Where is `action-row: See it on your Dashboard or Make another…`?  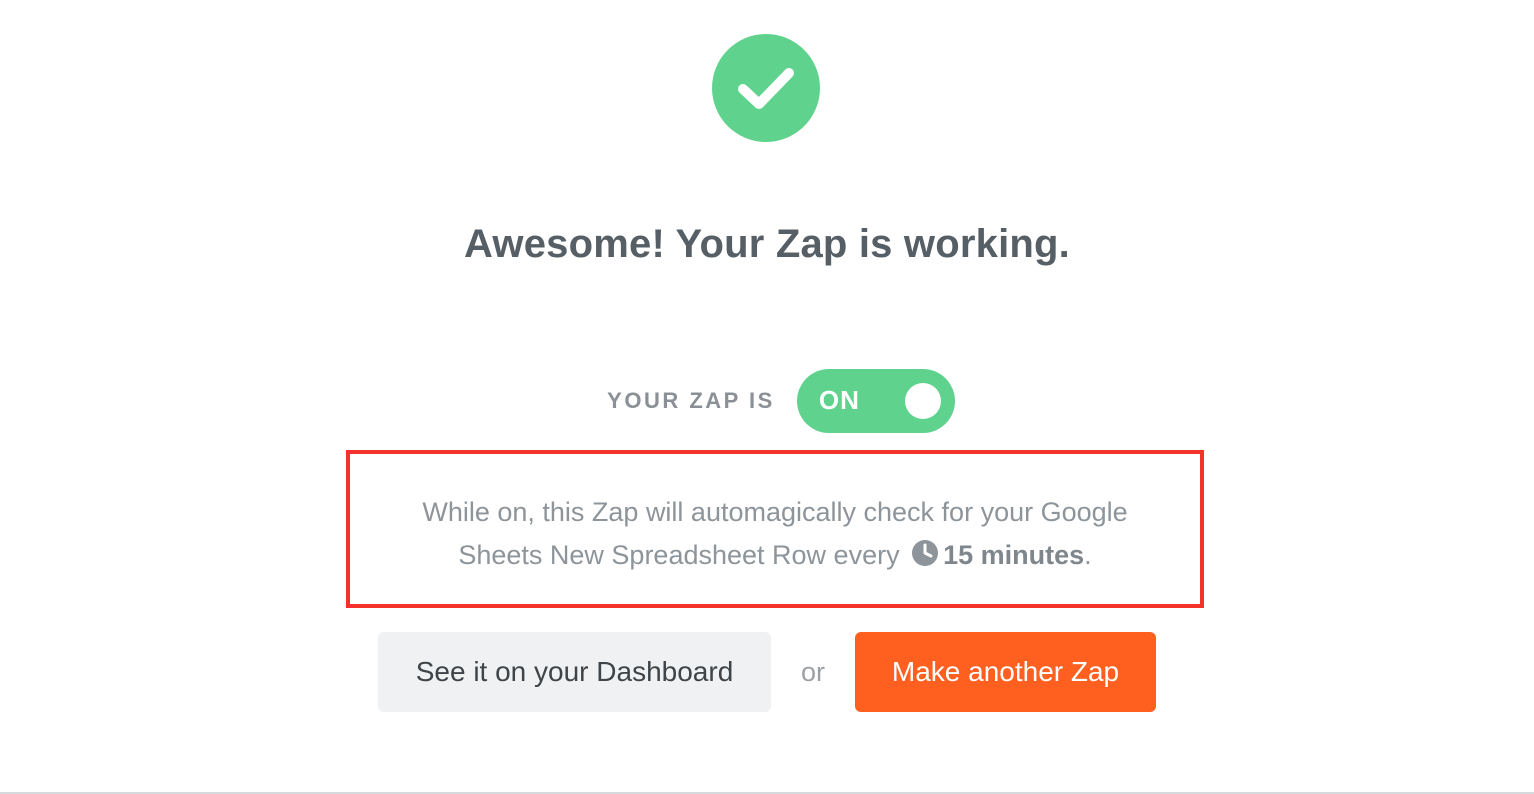 action-row: See it on your Dashboard or Make another… is located at coordinates (767, 672).